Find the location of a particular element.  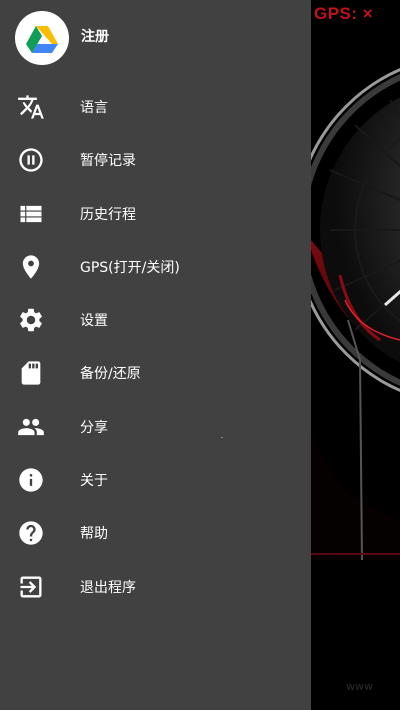

sd-card-icon is located at coordinates (31, 373).